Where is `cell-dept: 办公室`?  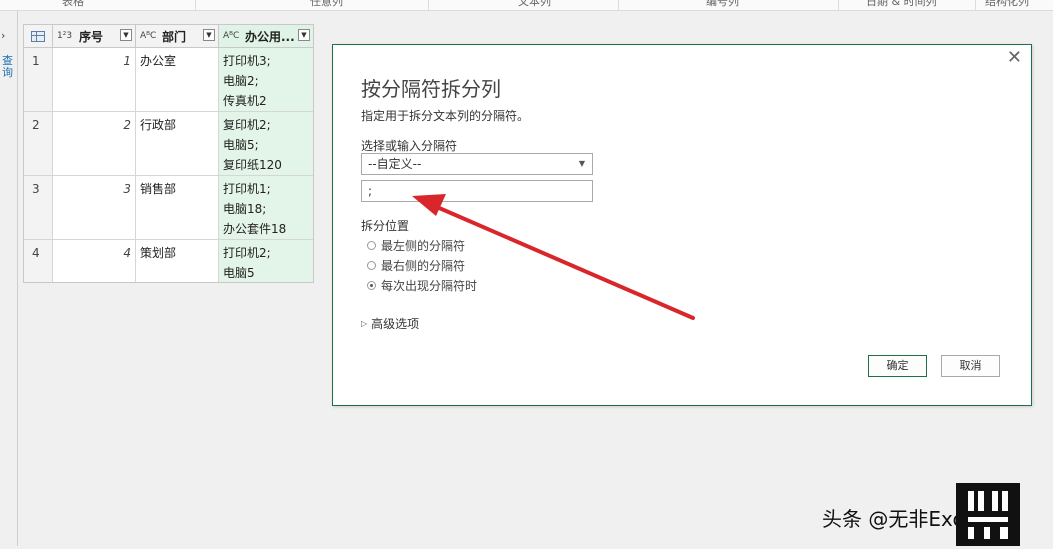
cell-dept: 办公室 is located at coordinates (177, 79).